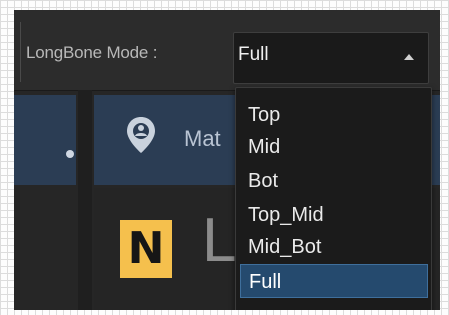  Describe the element at coordinates (334, 247) in the screenshot. I see `option-mid-bot: Mid_Bot` at that location.